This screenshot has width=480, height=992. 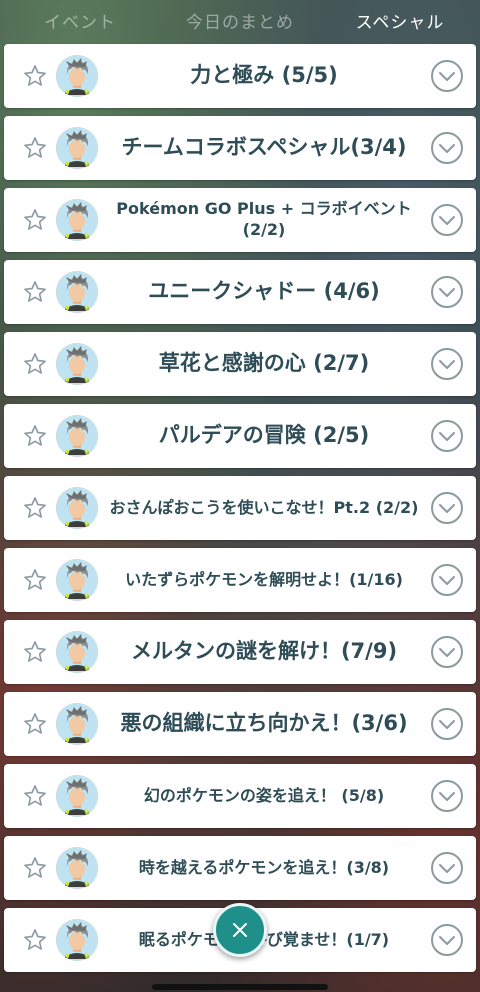 What do you see at coordinates (264, 795) in the screenshot?
I see `research-title: 幻のポケモンの姿を追え！ (5/8)` at bounding box center [264, 795].